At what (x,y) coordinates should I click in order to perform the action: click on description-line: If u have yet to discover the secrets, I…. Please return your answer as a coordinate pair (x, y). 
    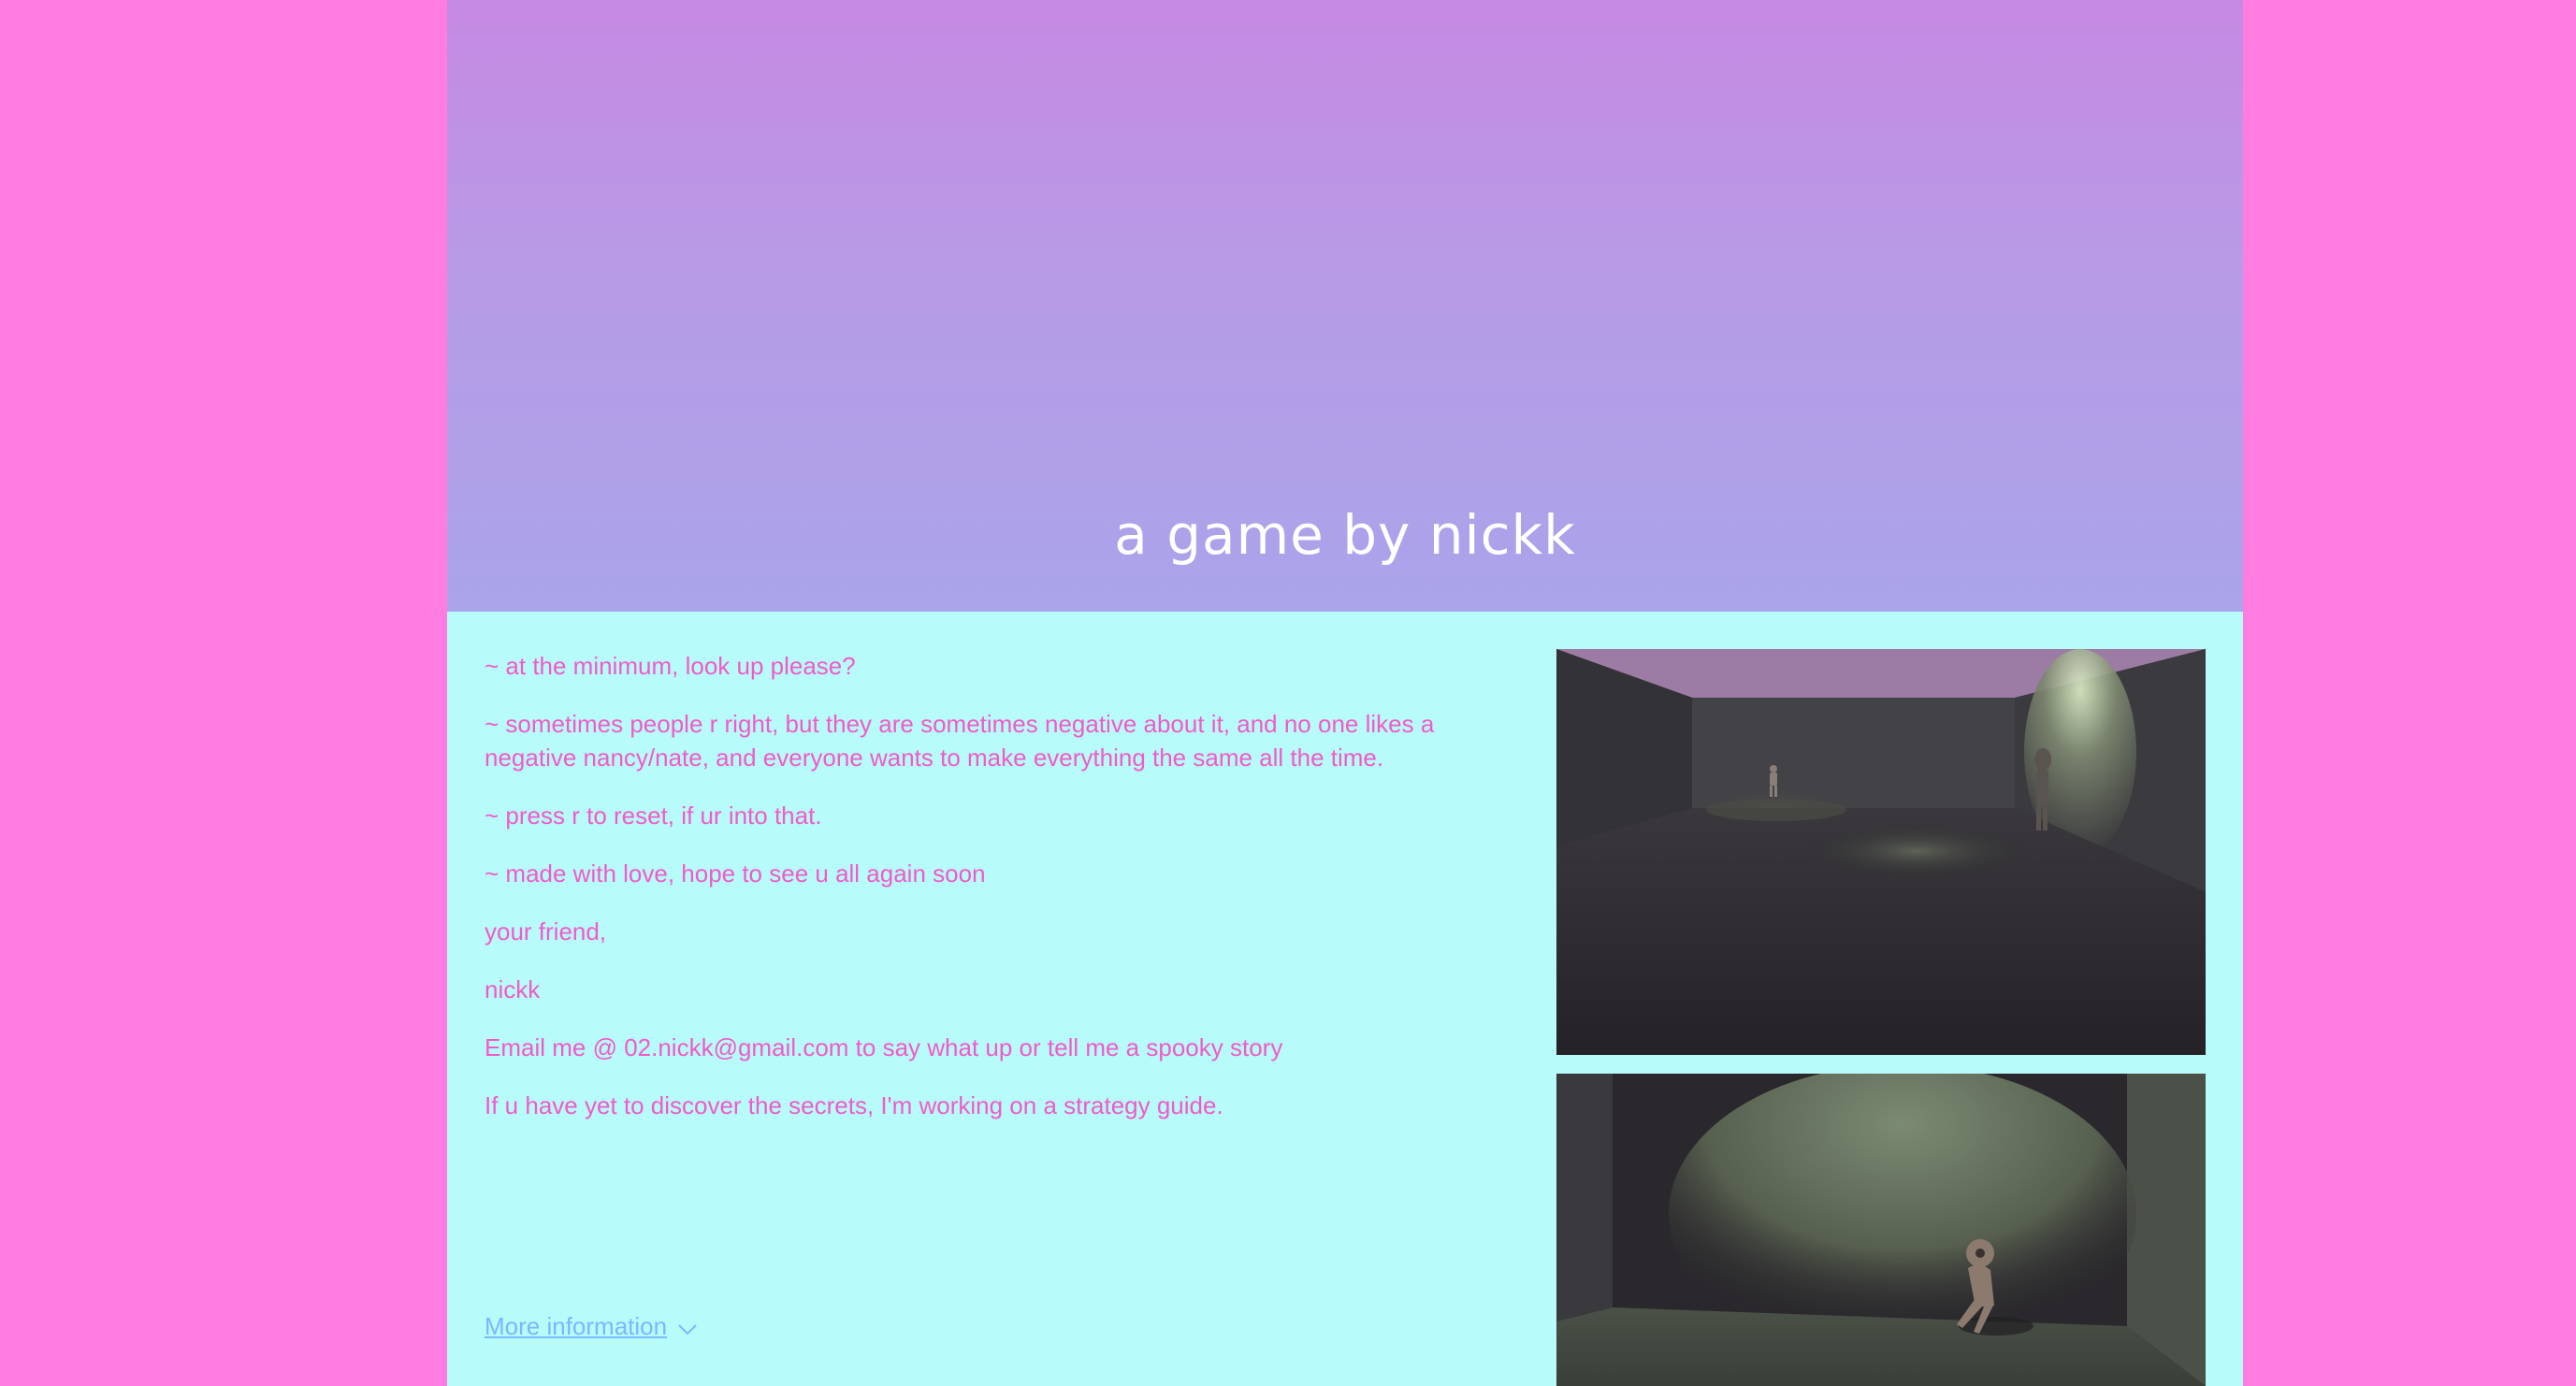
    Looking at the image, I should click on (854, 1105).